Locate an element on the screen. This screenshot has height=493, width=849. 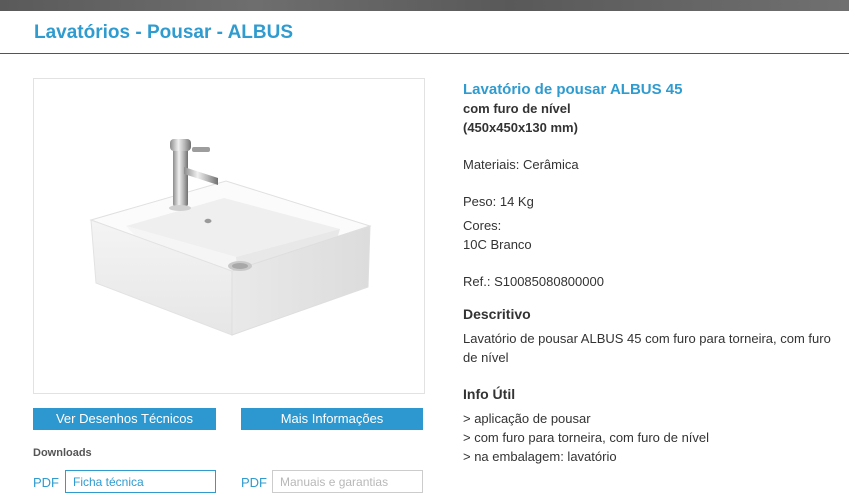
technical-sheet-download: Ficha técnica is located at coordinates (140, 481).